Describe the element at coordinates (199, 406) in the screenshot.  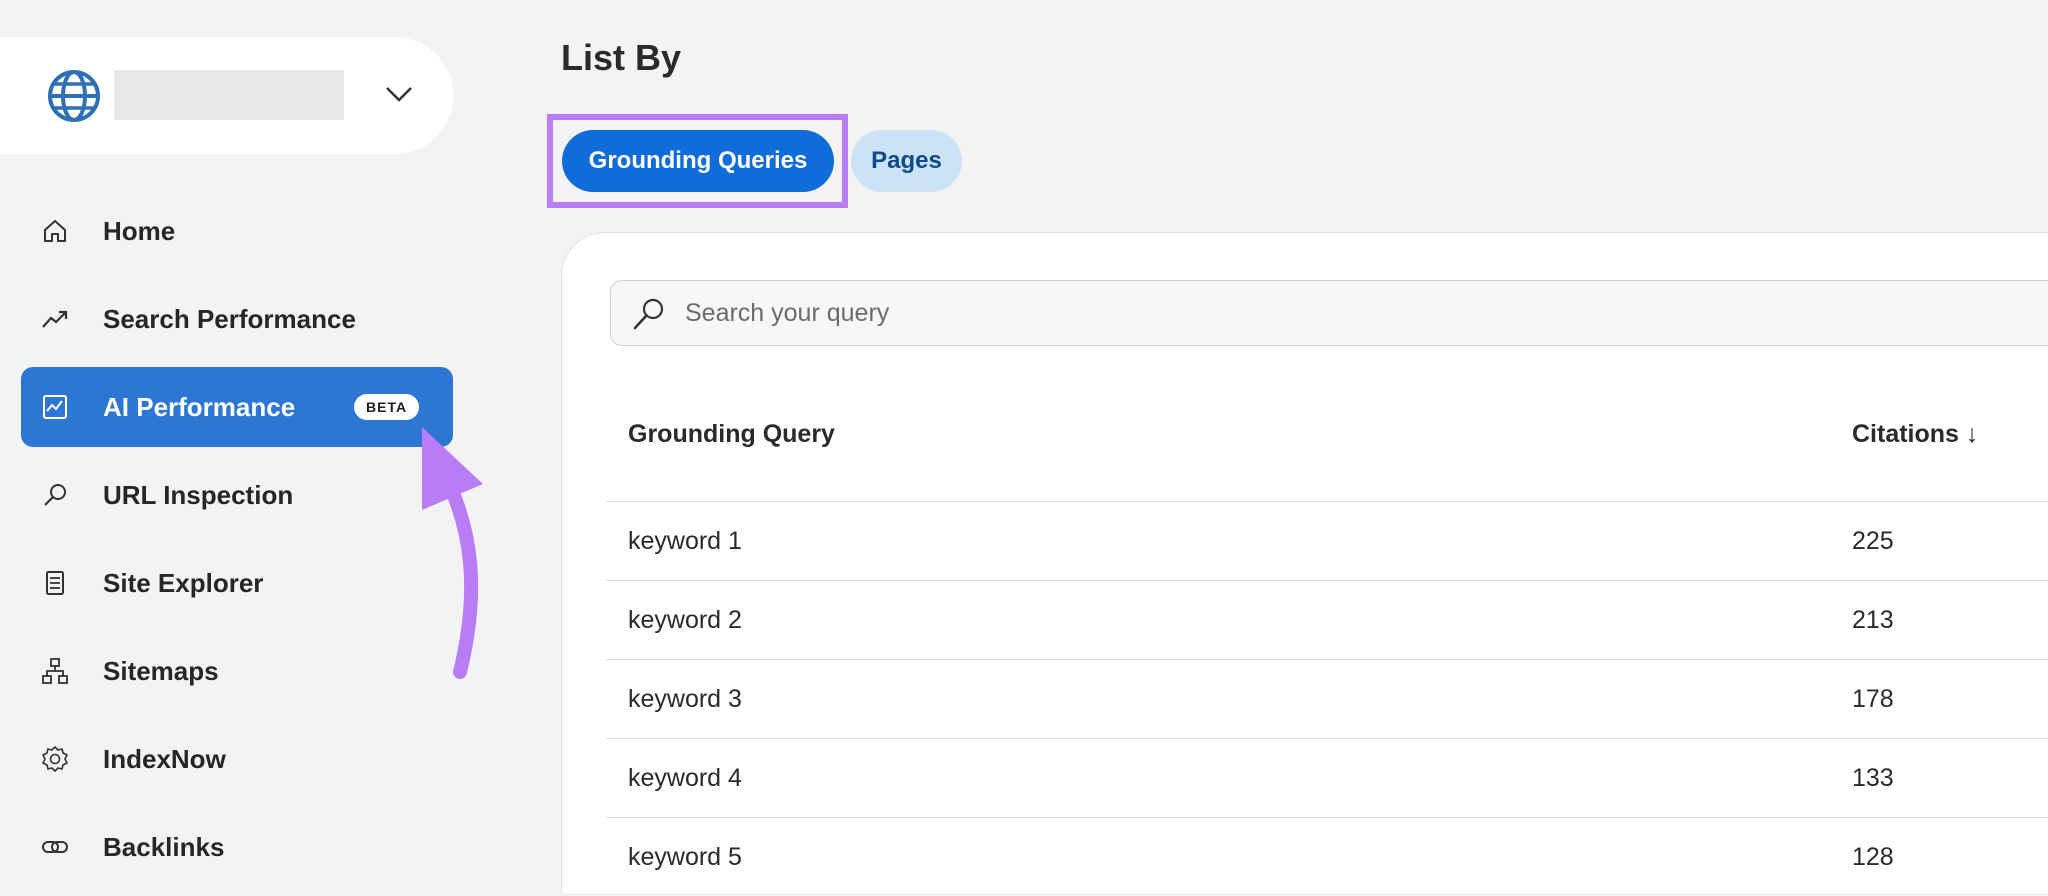
I see `sidebar-item-label: AI Performance` at that location.